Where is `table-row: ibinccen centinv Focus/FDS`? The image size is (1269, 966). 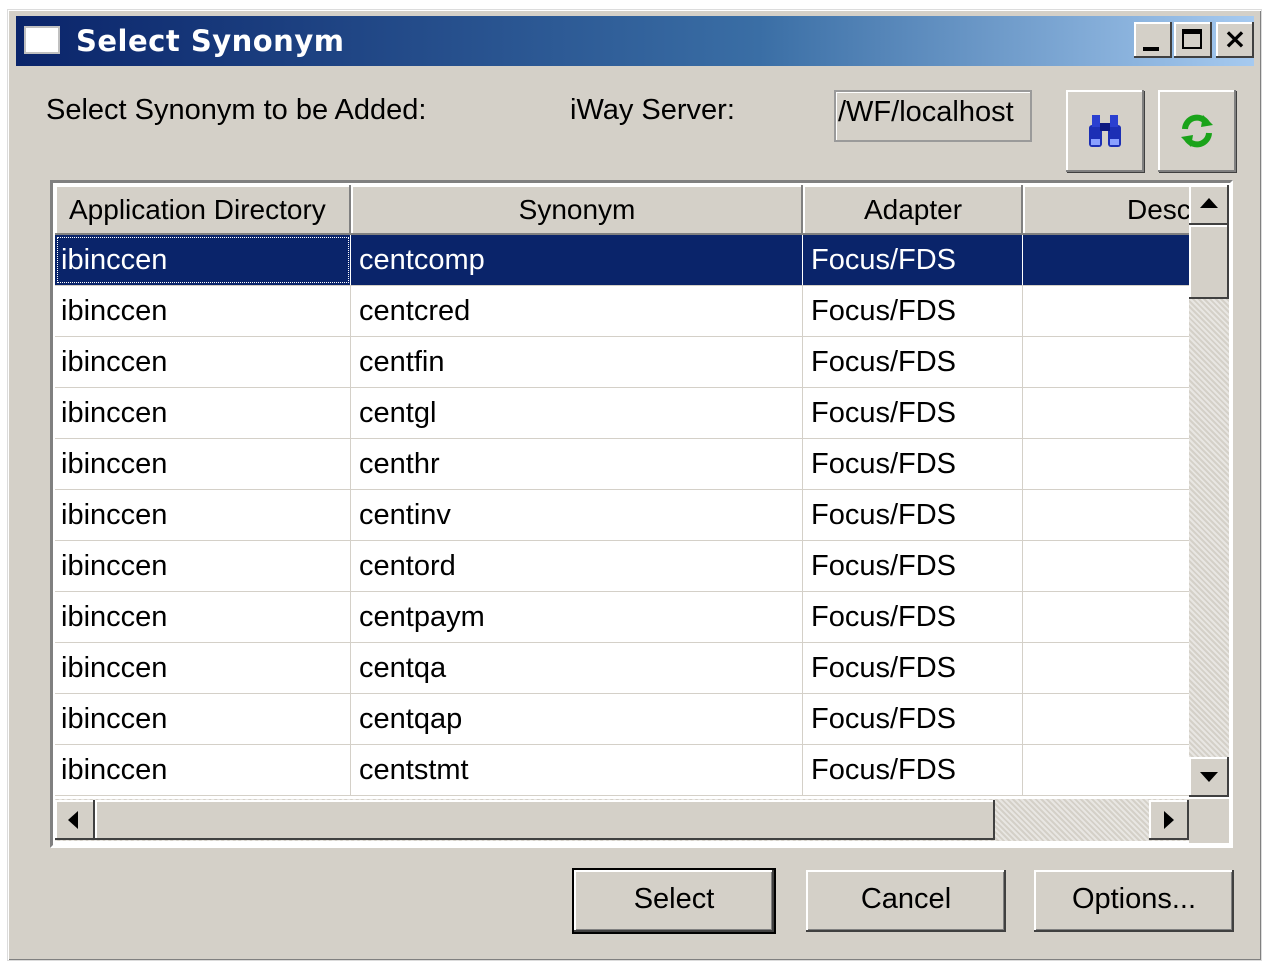 table-row: ibinccen centinv Focus/FDS is located at coordinates (622, 515).